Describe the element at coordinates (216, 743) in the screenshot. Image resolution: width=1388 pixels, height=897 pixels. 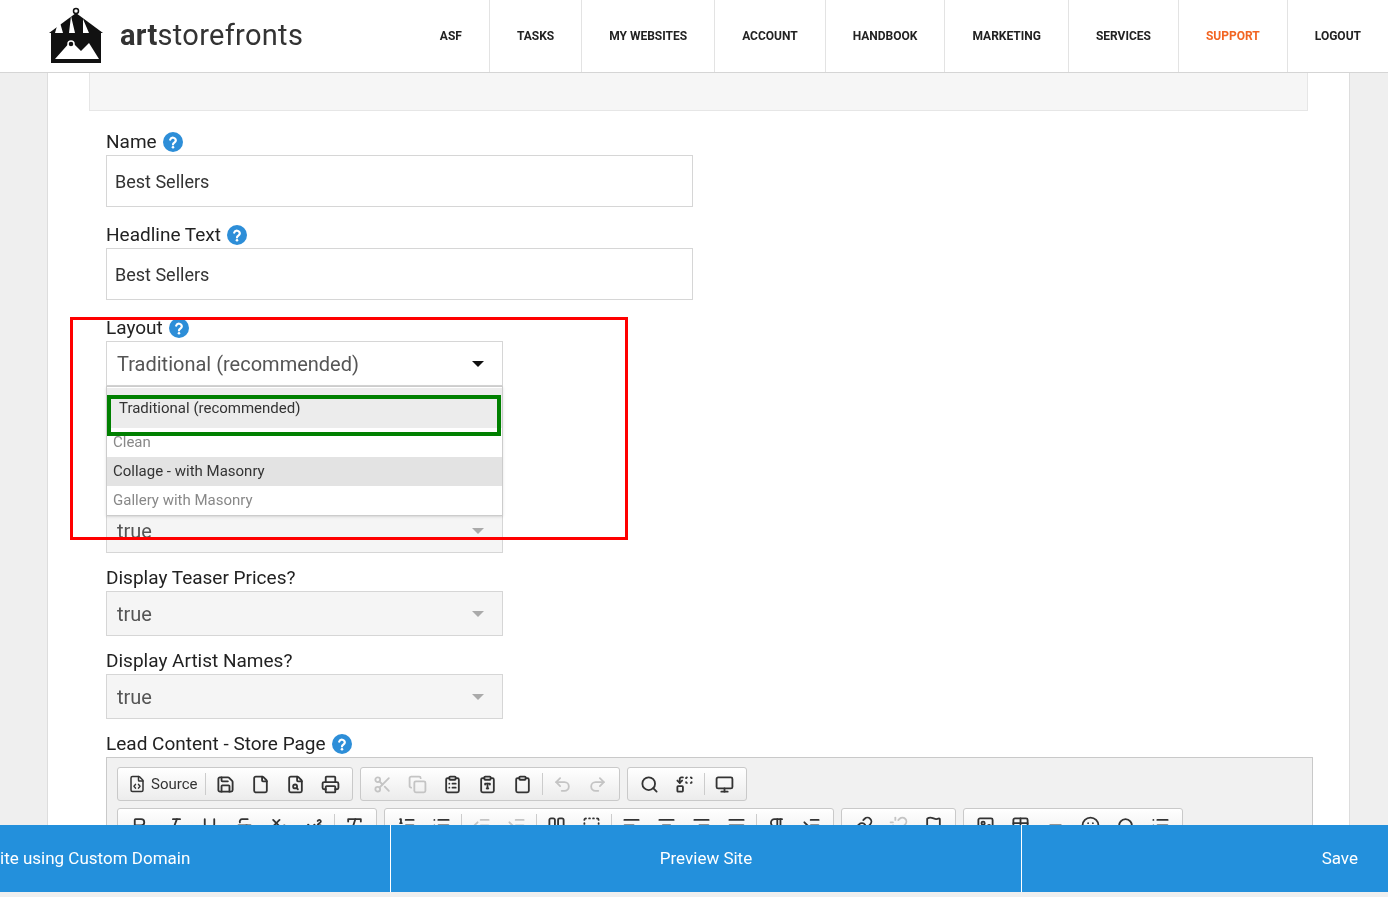
I see `field-label: Lead Content - Store Page` at that location.